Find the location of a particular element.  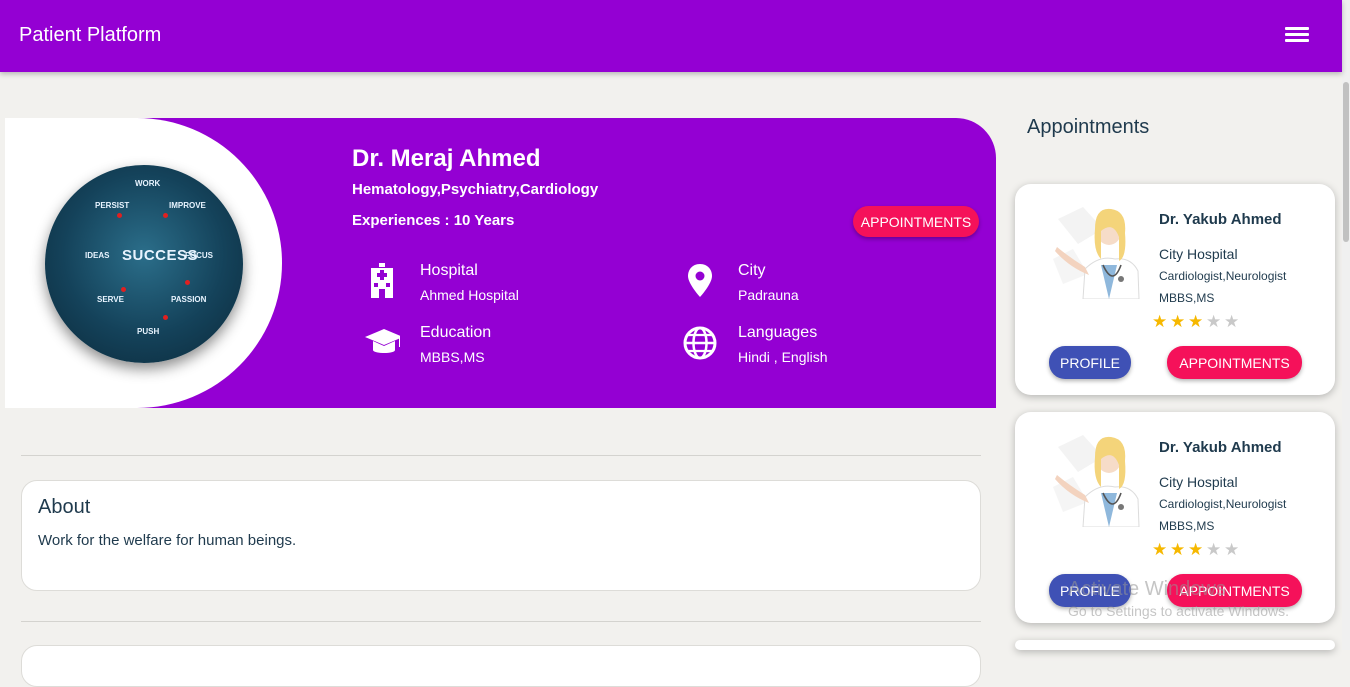

book-appointment-button: APPOINTMENTS is located at coordinates (916, 221).